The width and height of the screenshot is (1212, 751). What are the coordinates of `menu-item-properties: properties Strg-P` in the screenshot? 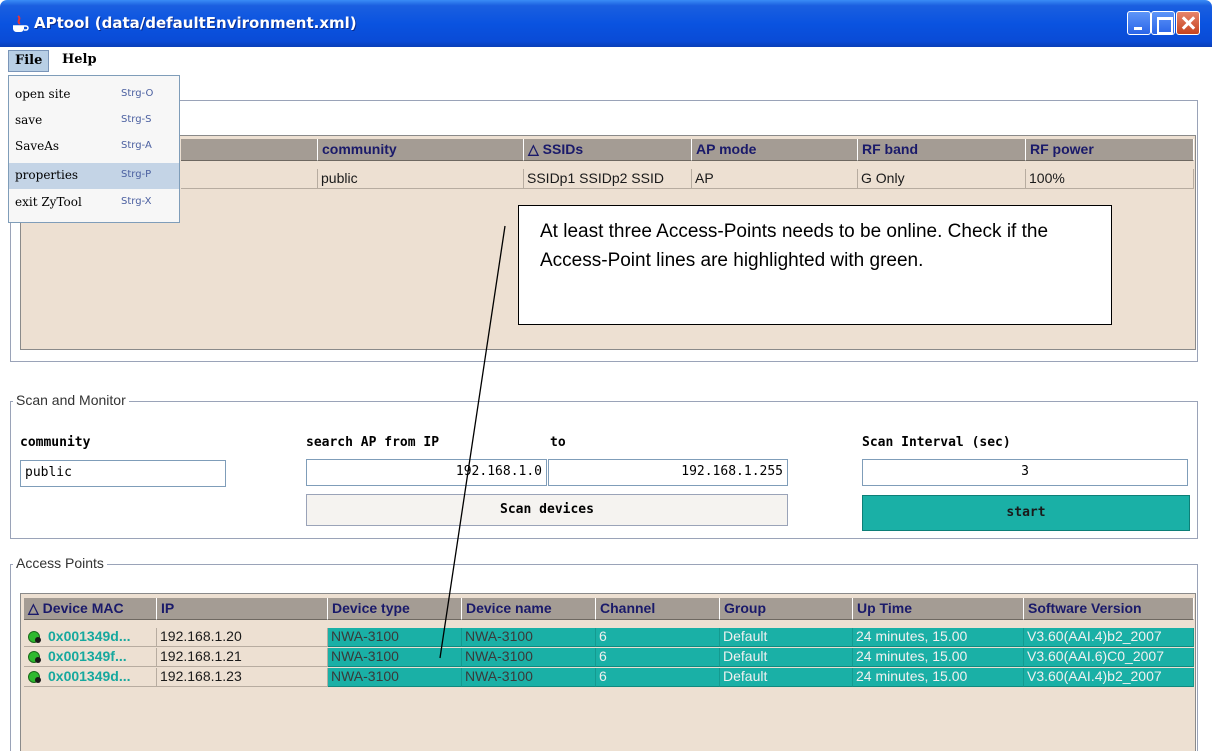 It's located at (94, 176).